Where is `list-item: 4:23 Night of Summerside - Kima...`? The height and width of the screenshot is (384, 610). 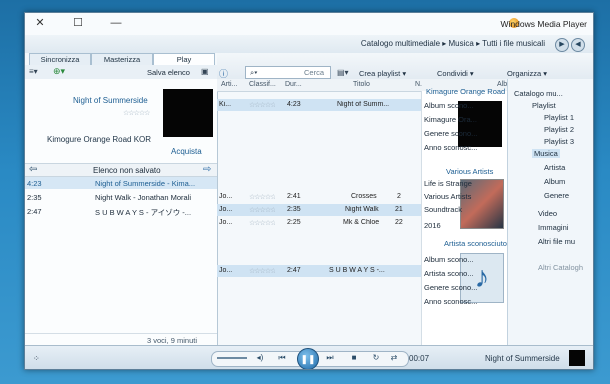 list-item: 4:23 Night of Summerside - Kima... is located at coordinates (121, 183).